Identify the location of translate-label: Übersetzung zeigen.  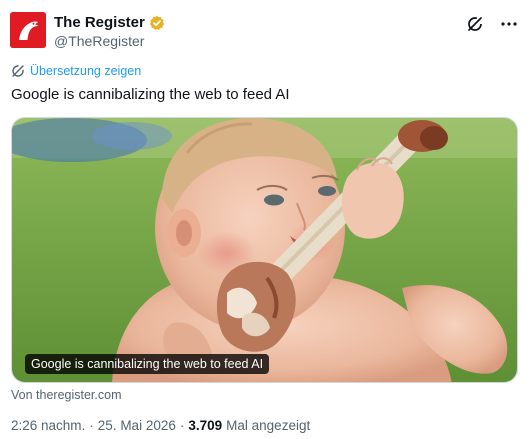
(85, 71).